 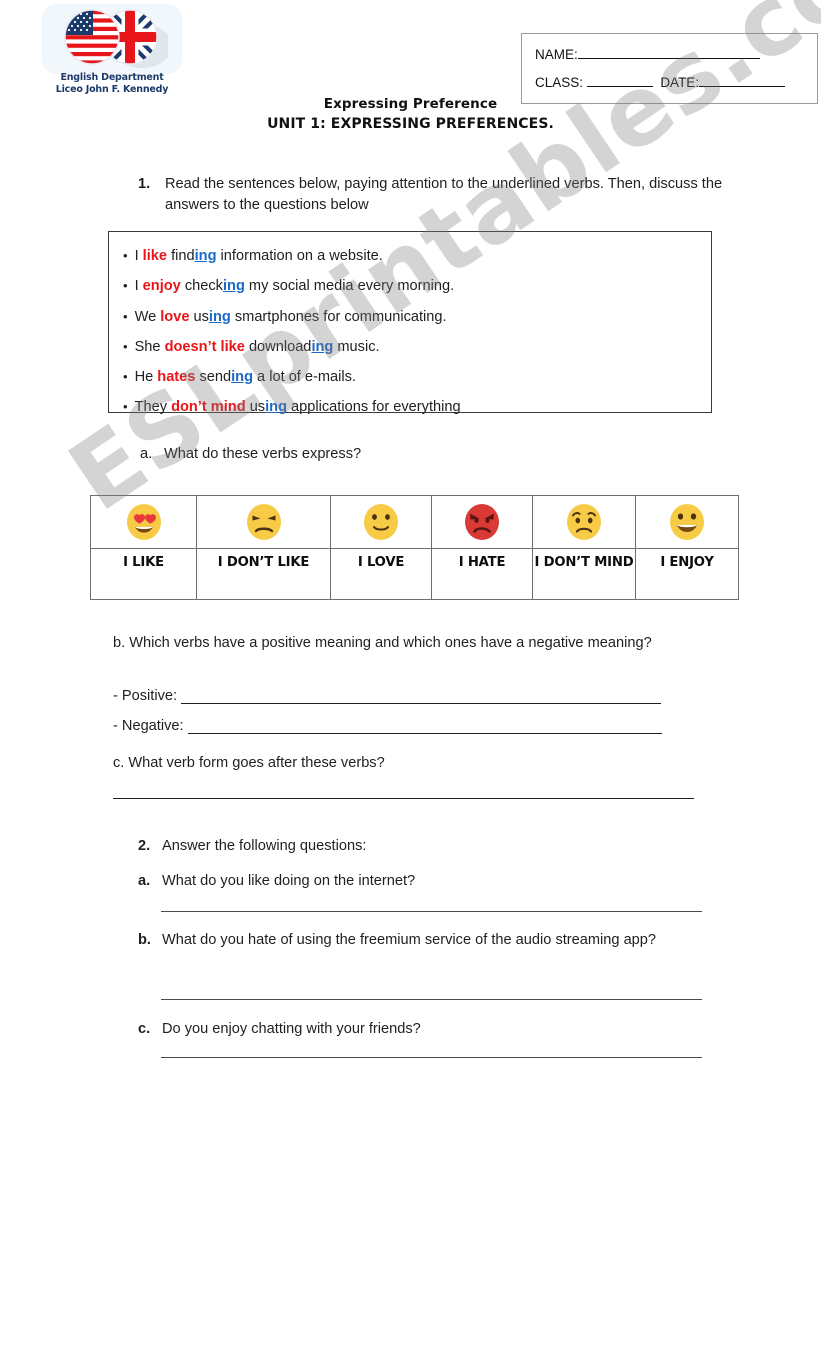 I want to click on flags-graphic, so click(x=116, y=38).